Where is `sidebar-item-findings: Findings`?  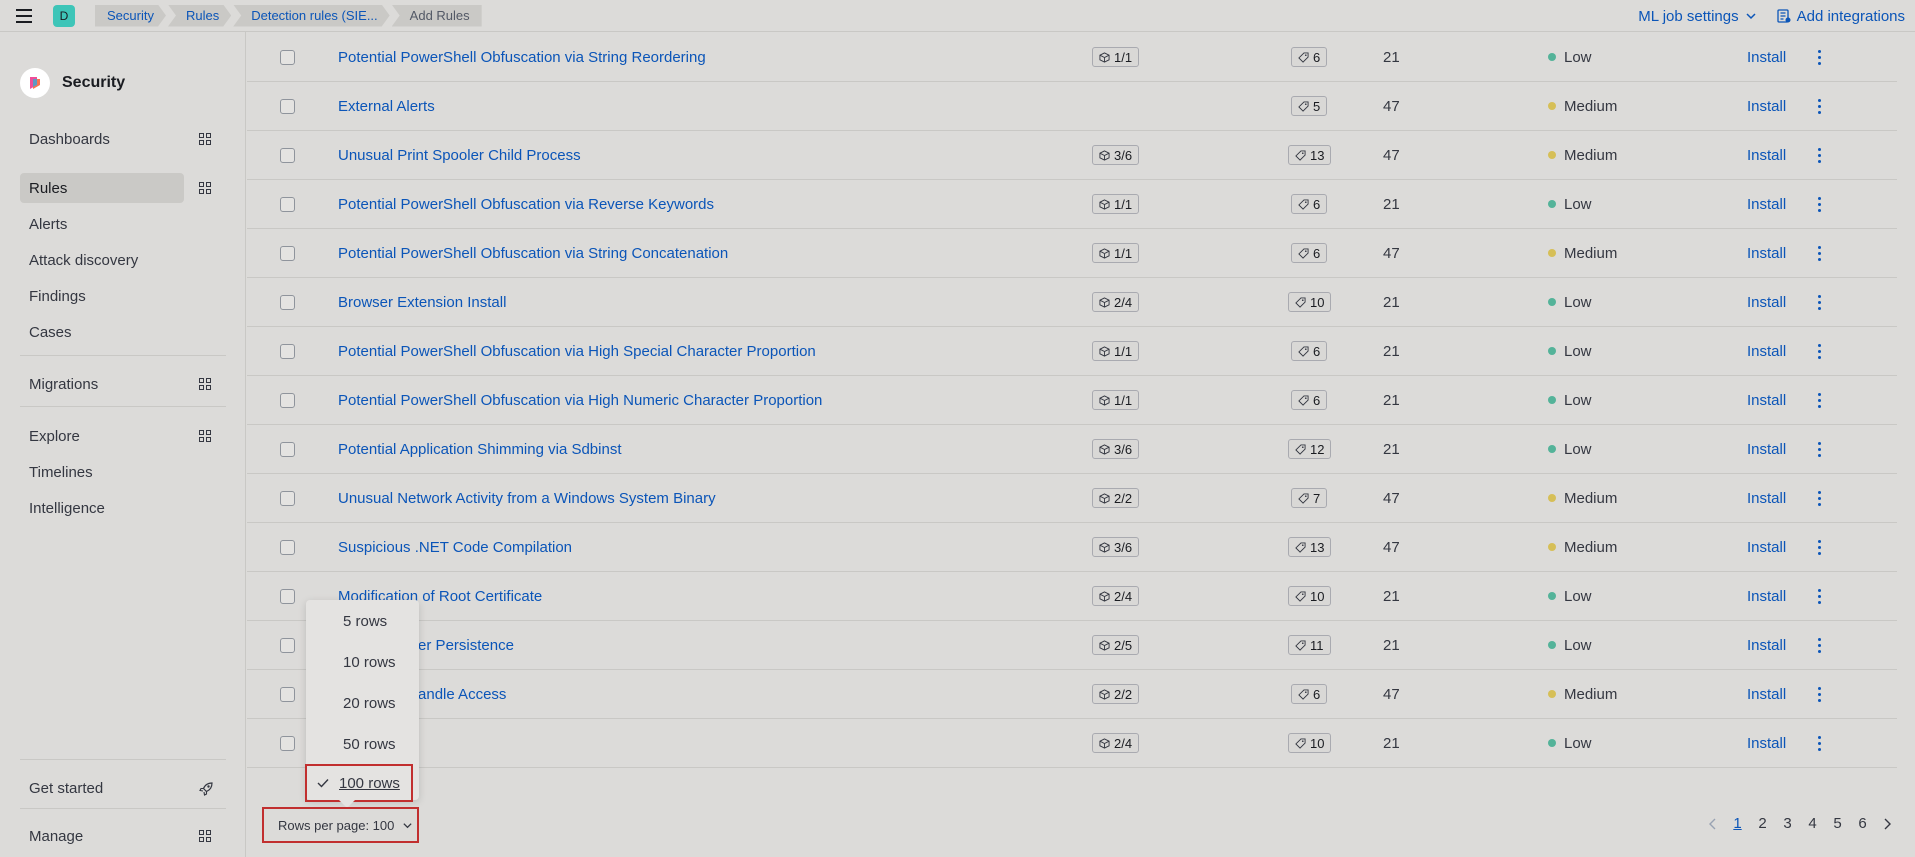 sidebar-item-findings: Findings is located at coordinates (102, 296).